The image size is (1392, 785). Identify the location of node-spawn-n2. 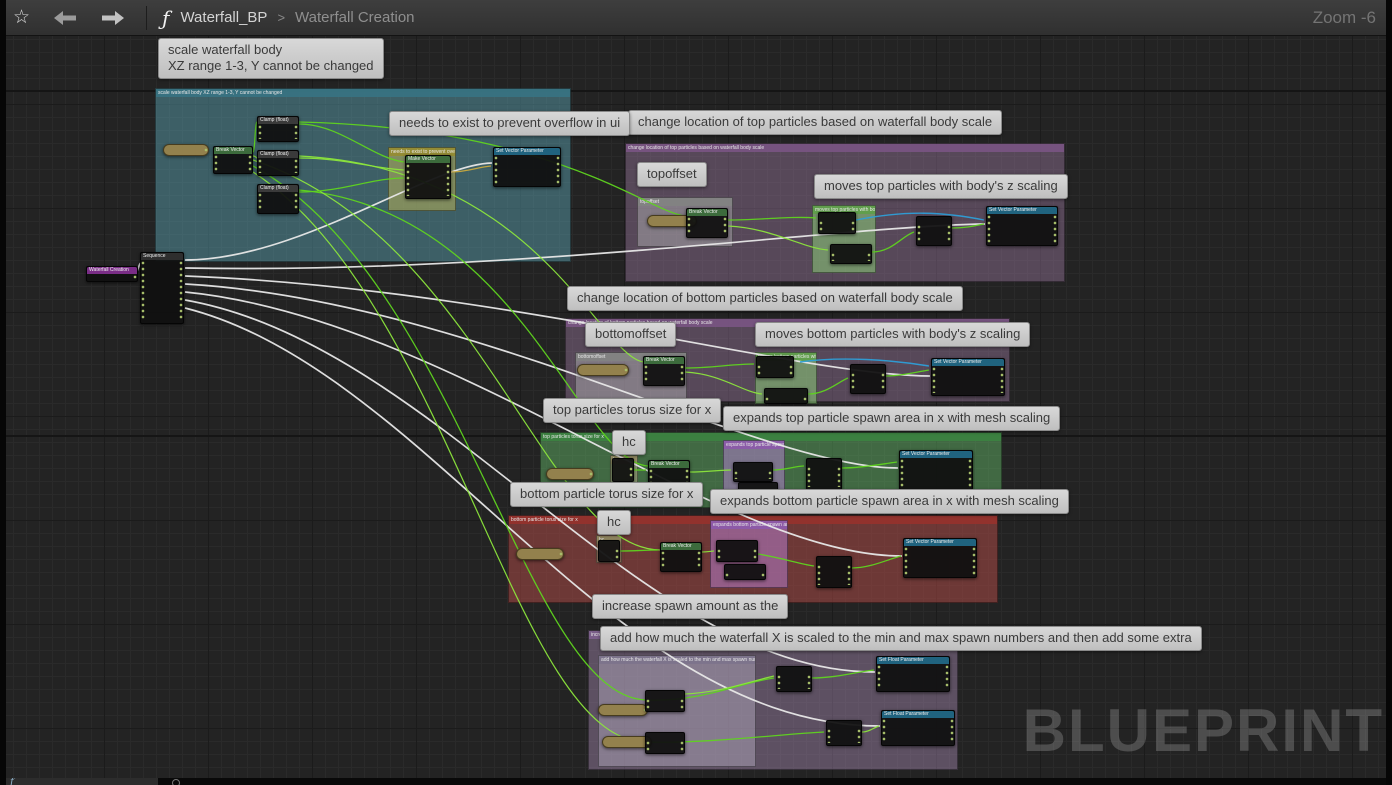
(844, 733).